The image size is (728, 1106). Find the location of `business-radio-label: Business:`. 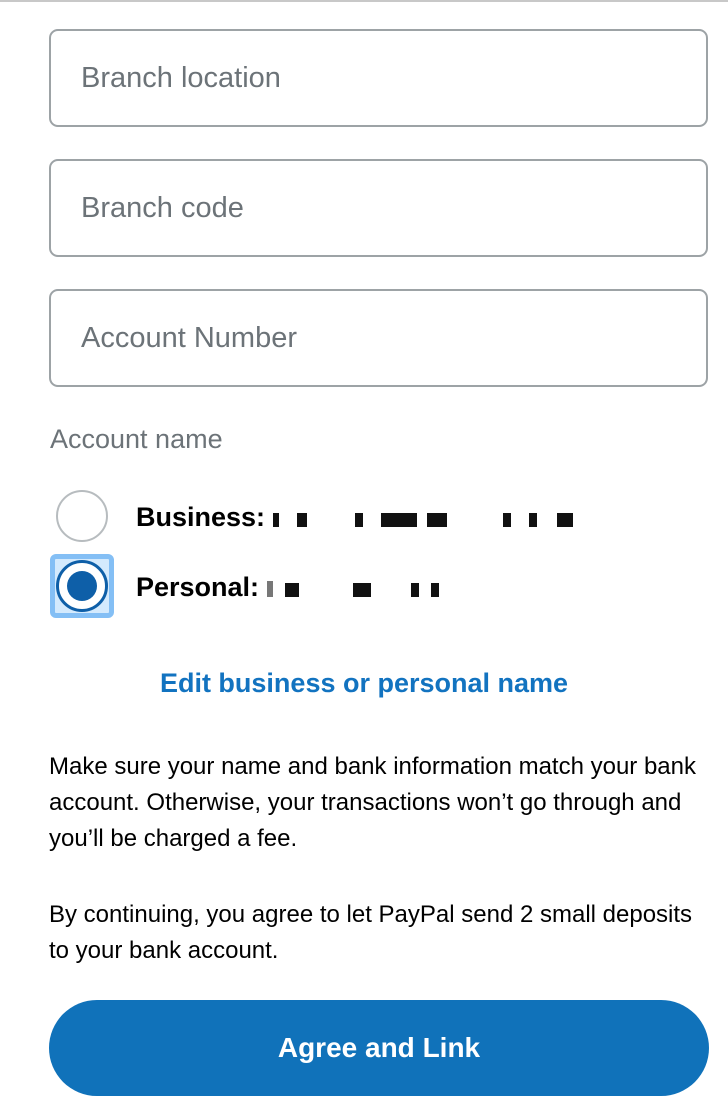

business-radio-label: Business: is located at coordinates (363, 517).